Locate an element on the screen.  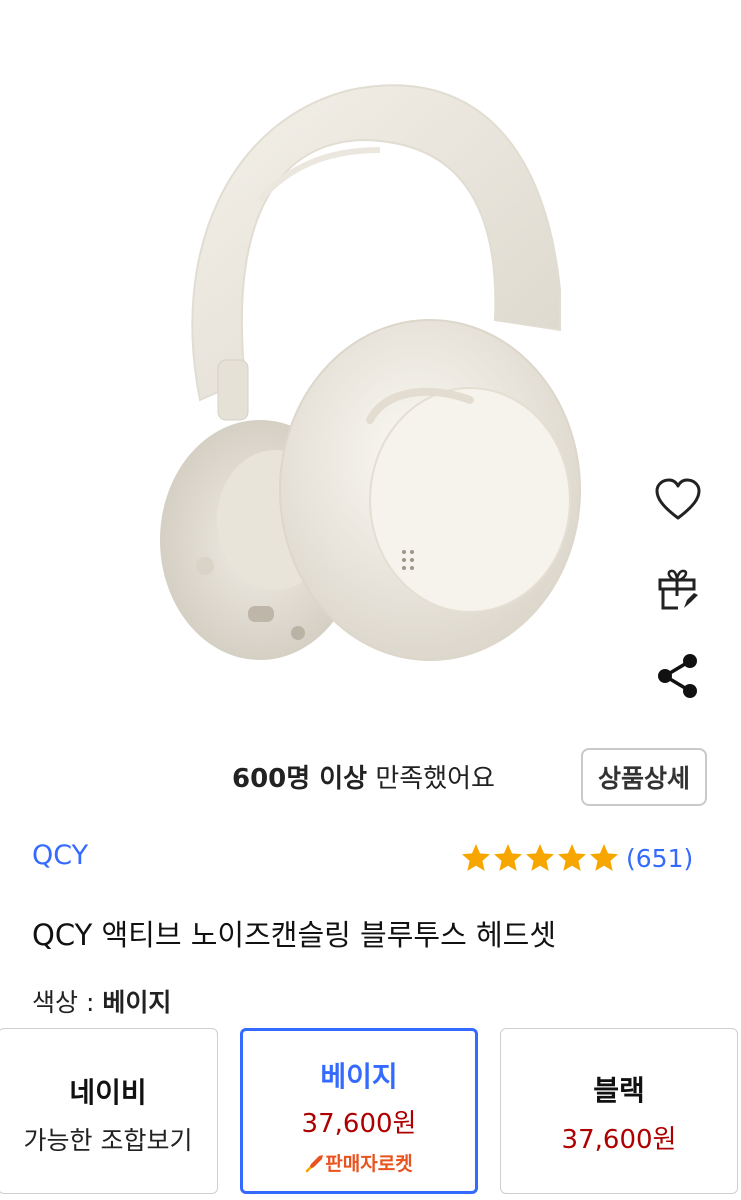
color-value: 베이지 is located at coordinates (137, 1002).